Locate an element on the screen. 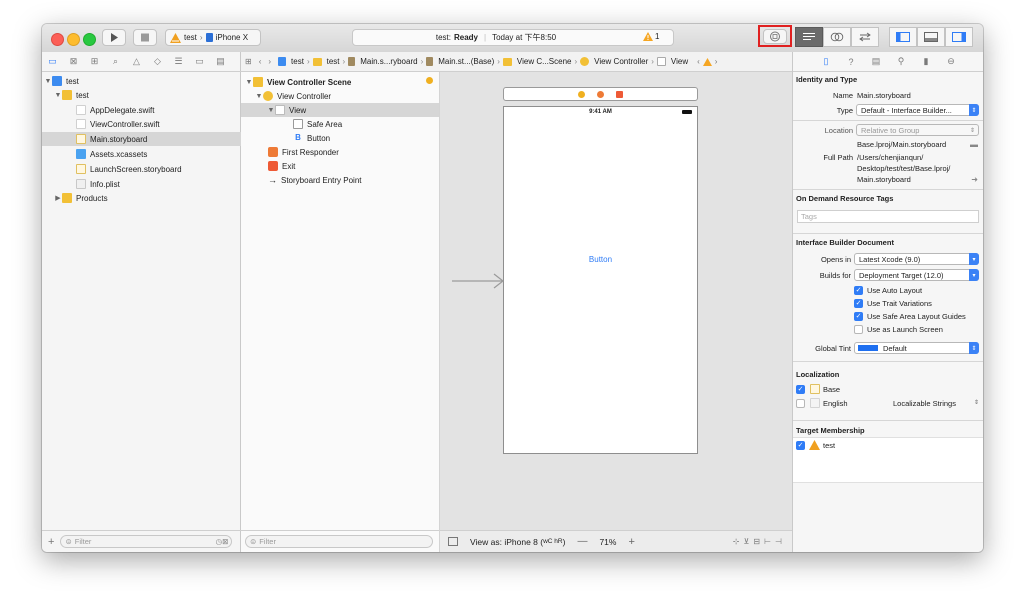 This screenshot has height=611, width=1024. checkbox-target-test: ✓ is located at coordinates (800, 445).